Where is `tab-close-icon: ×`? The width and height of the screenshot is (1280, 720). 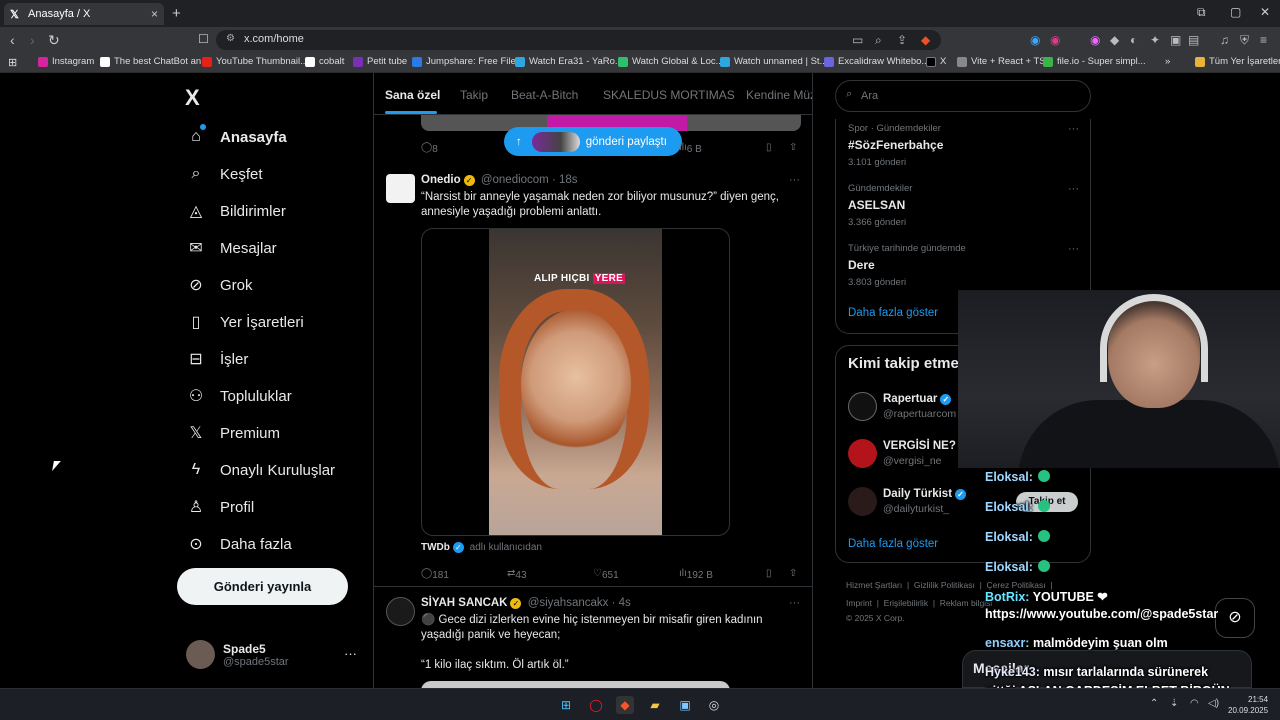
tab-close-icon: × is located at coordinates (154, 14).